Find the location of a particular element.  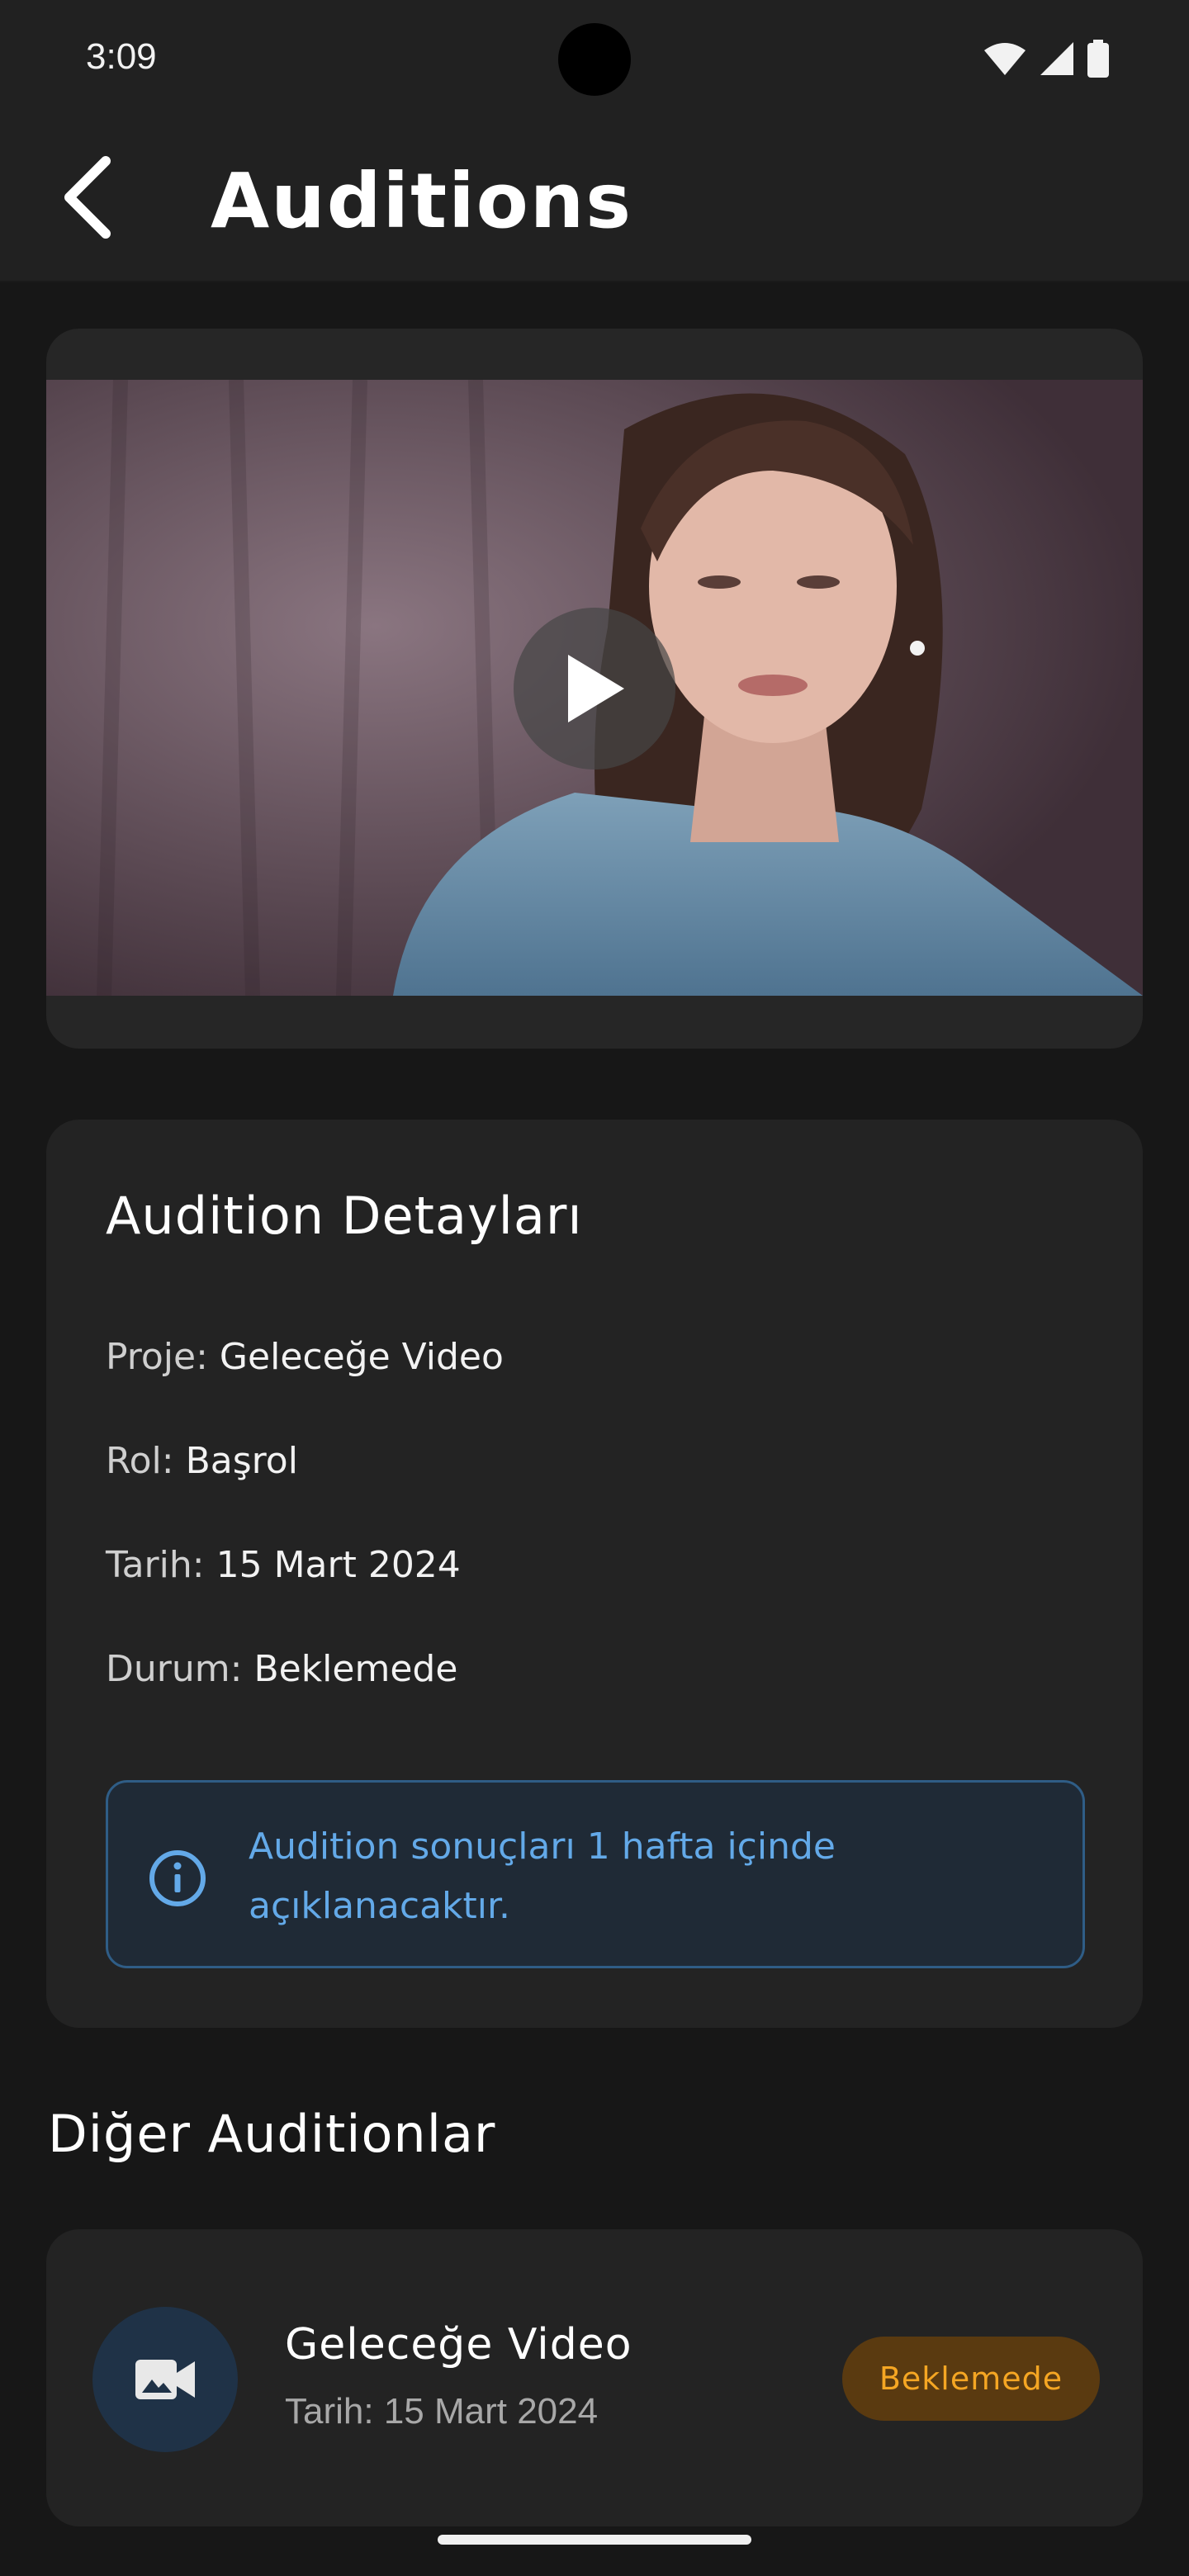

status-time: 3:09 is located at coordinates (121, 56).